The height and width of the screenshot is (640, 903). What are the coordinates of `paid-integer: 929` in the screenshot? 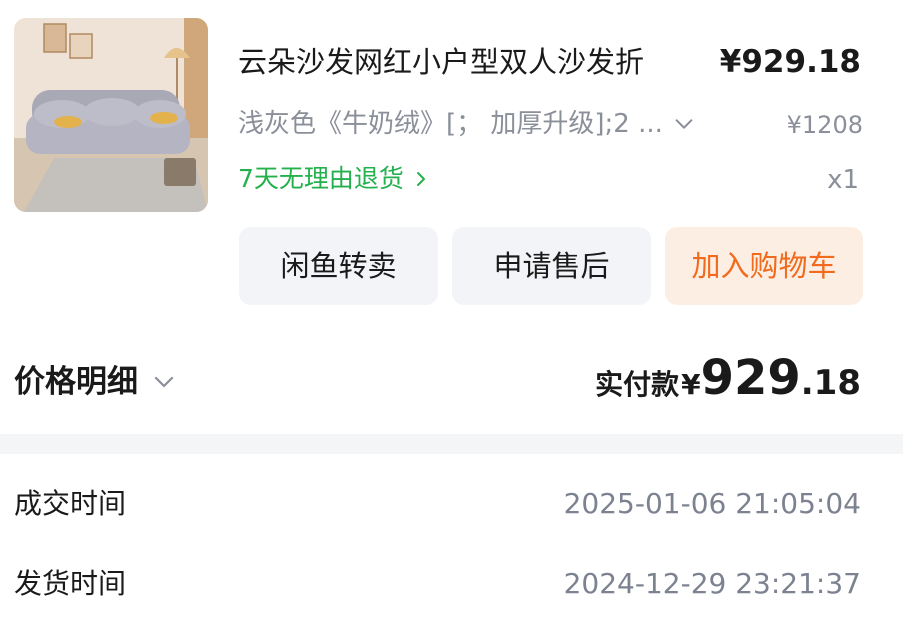 It's located at (750, 378).